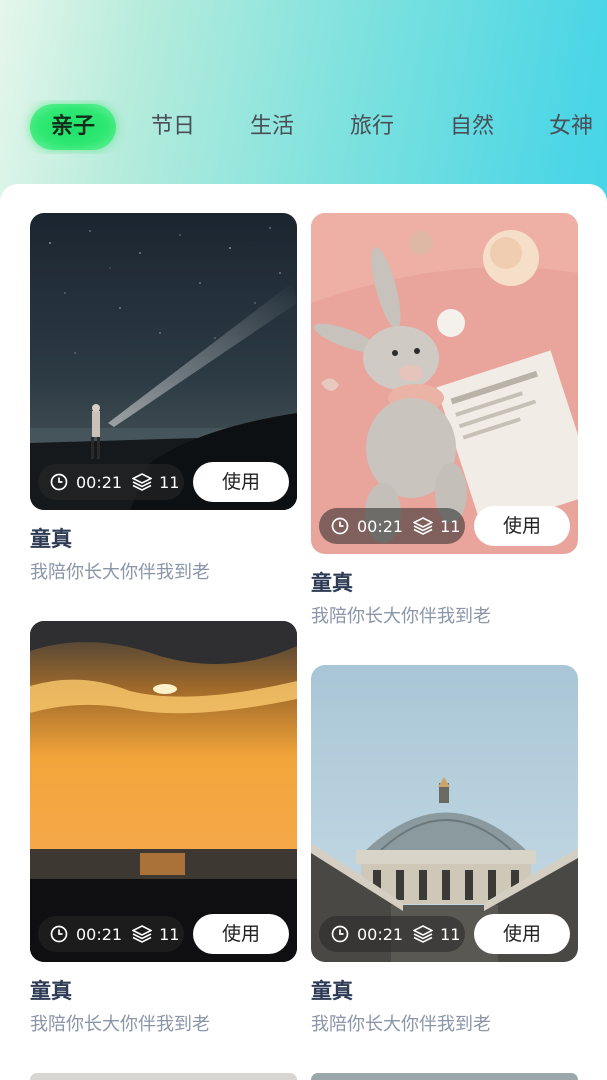 Image resolution: width=607 pixels, height=1080 pixels. I want to click on tab-travel: 旅行, so click(372, 127).